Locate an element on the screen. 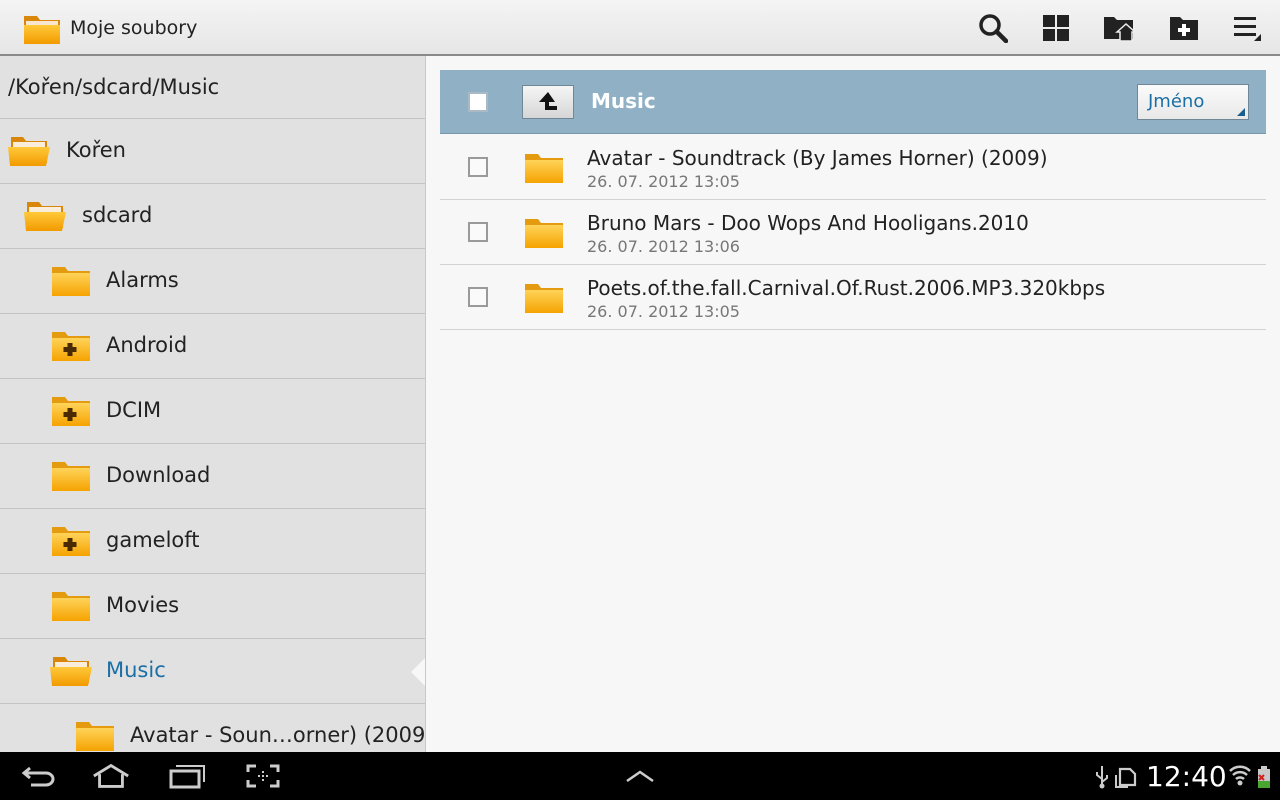 The width and height of the screenshot is (1280, 800). overflow-menu-button is located at coordinates (1247, 28).